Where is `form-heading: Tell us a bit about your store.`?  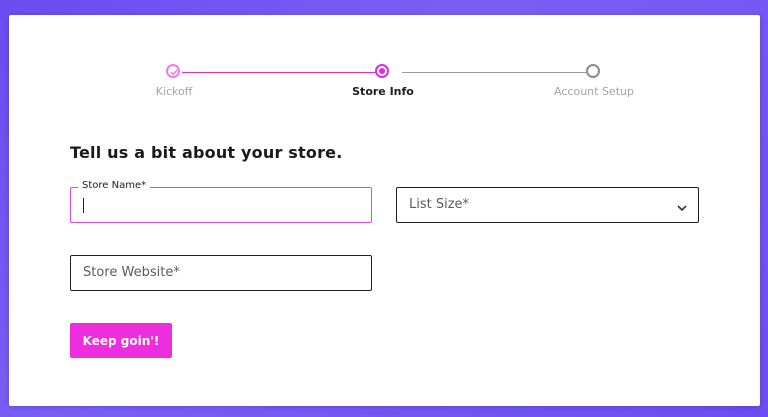
form-heading: Tell us a bit about your store. is located at coordinates (206, 152).